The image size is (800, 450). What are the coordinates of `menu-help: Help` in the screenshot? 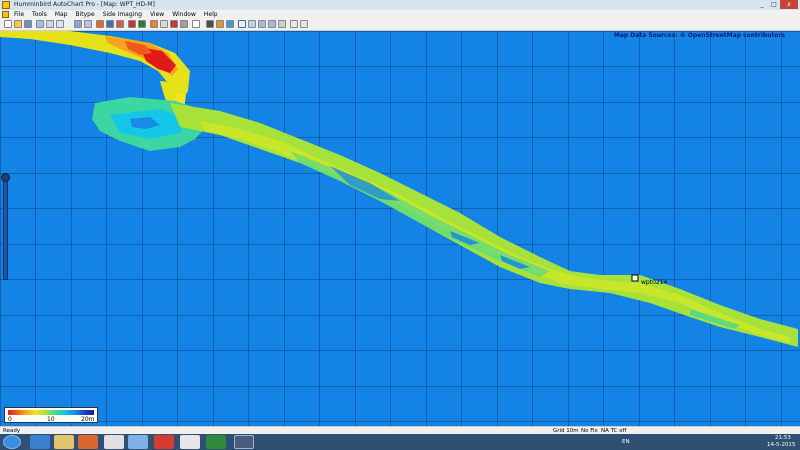 It's located at (211, 14).